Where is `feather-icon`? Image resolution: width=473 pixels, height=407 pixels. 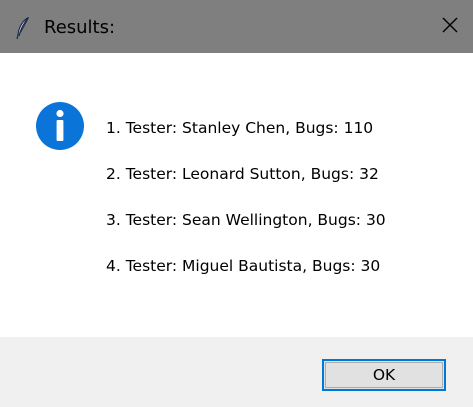 feather-icon is located at coordinates (23, 28).